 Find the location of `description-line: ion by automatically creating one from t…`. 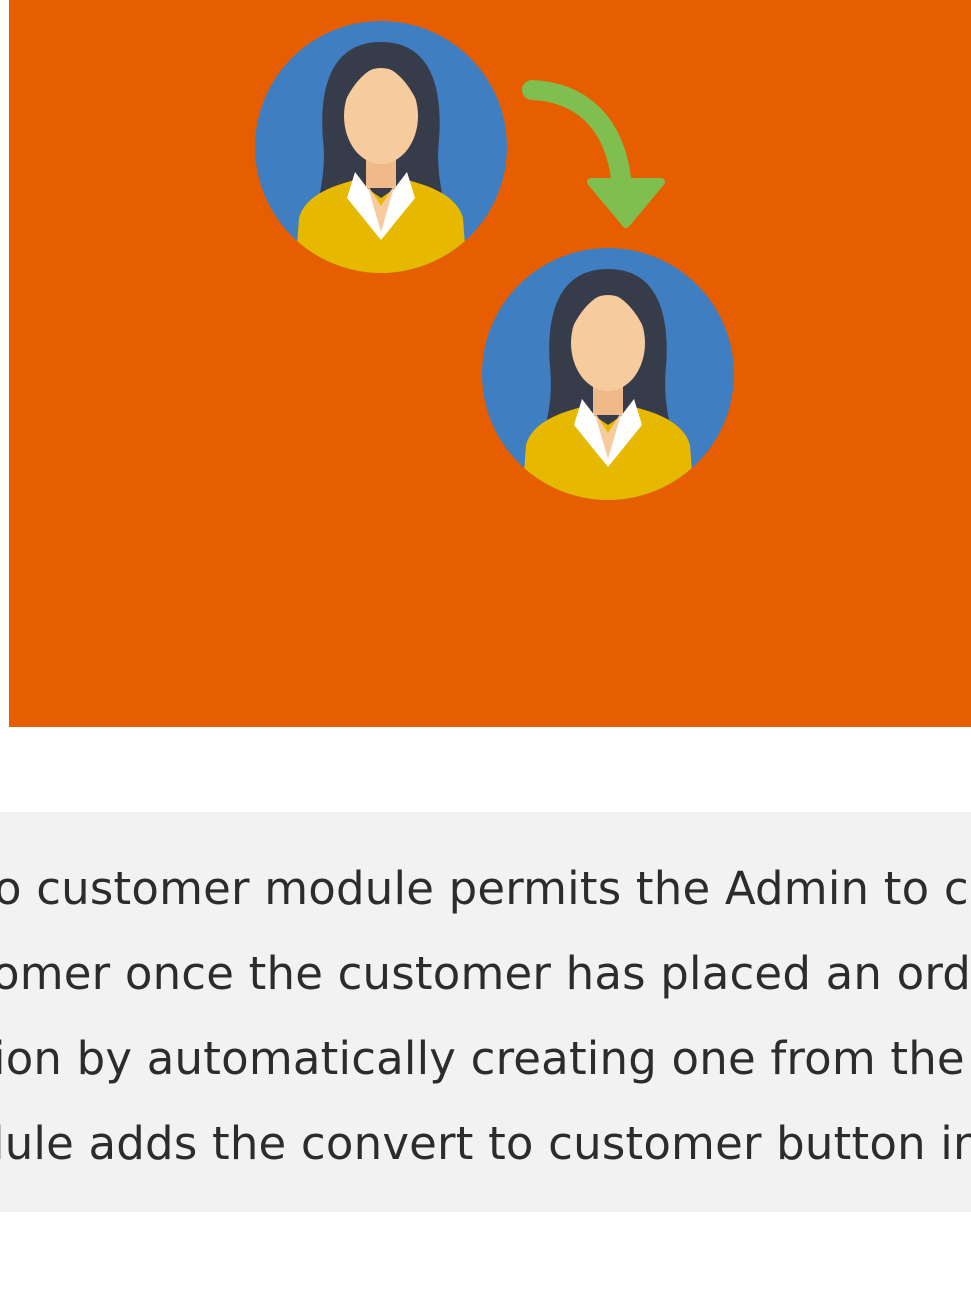

description-line: ion by automatically creating one from t… is located at coordinates (485, 1058).